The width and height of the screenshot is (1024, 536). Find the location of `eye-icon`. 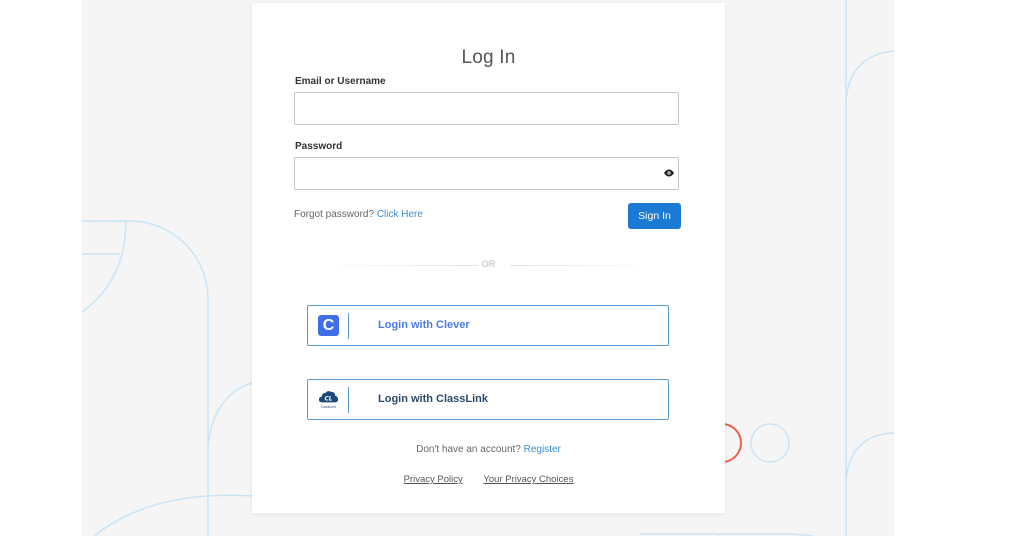

eye-icon is located at coordinates (669, 173).